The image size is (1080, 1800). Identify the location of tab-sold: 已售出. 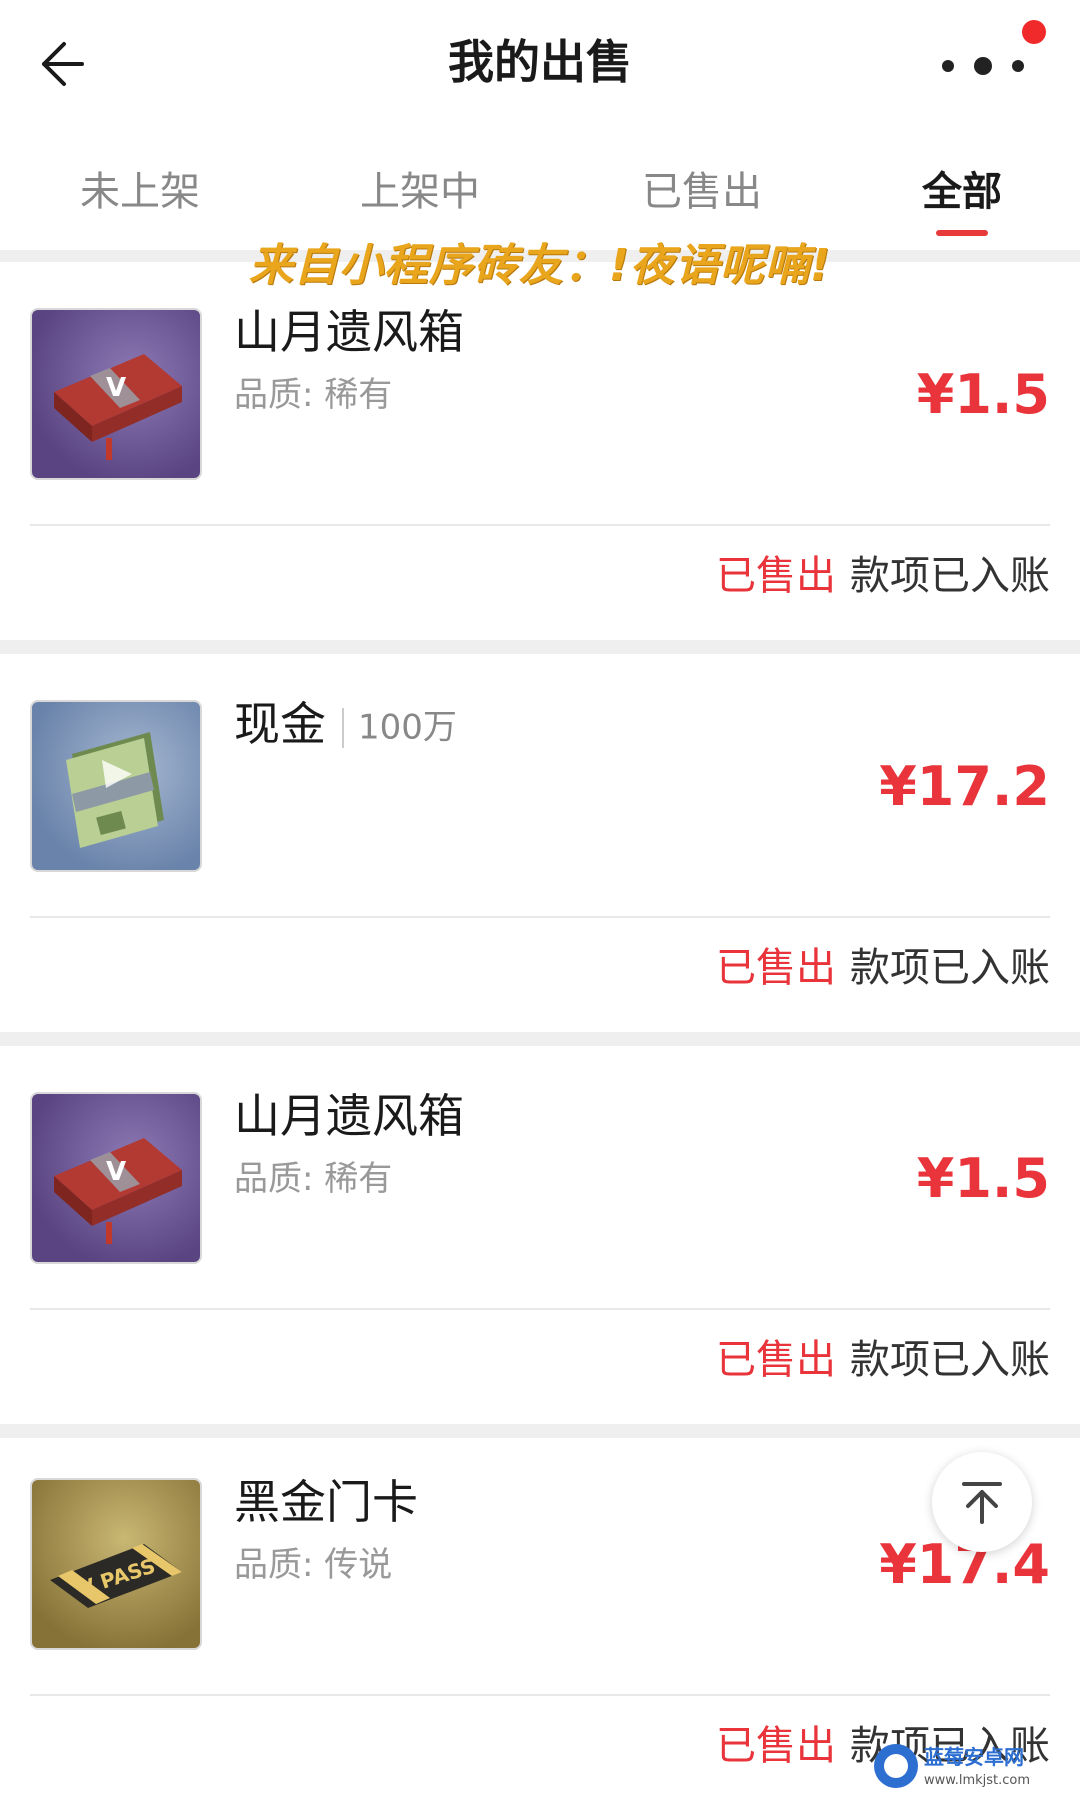
(702, 192).